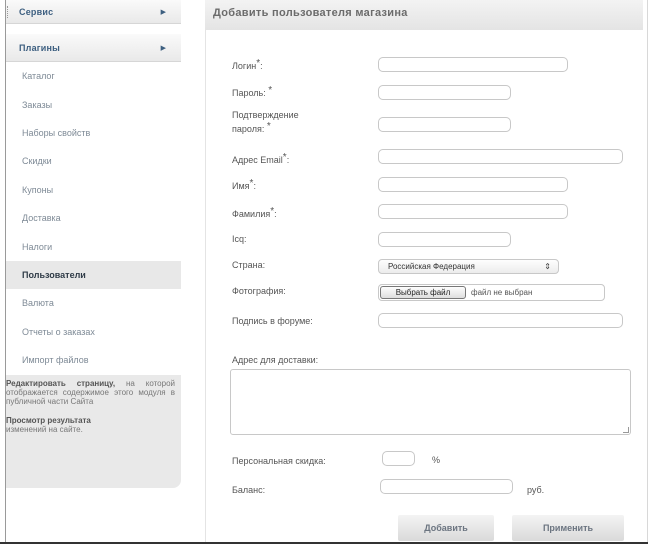  I want to click on icq-label: Icq:, so click(239, 239).